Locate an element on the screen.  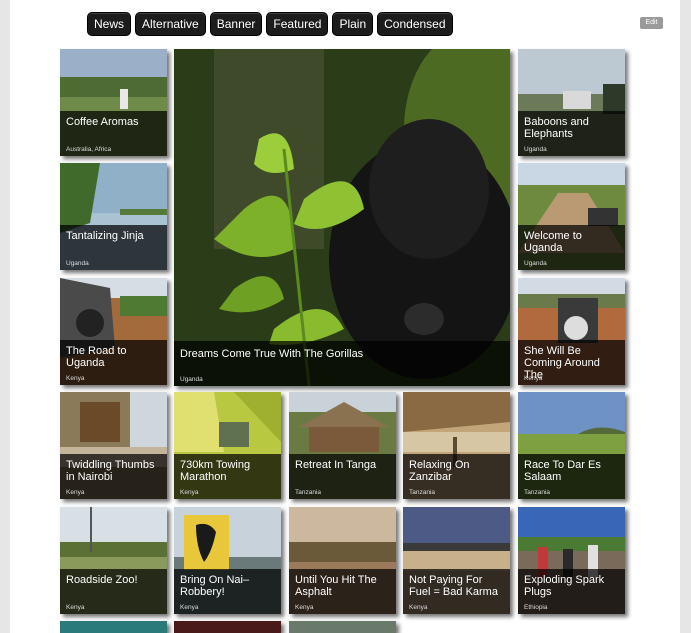
post-tile: Relaxing On Zanzibar Tanzania is located at coordinates (456, 445).